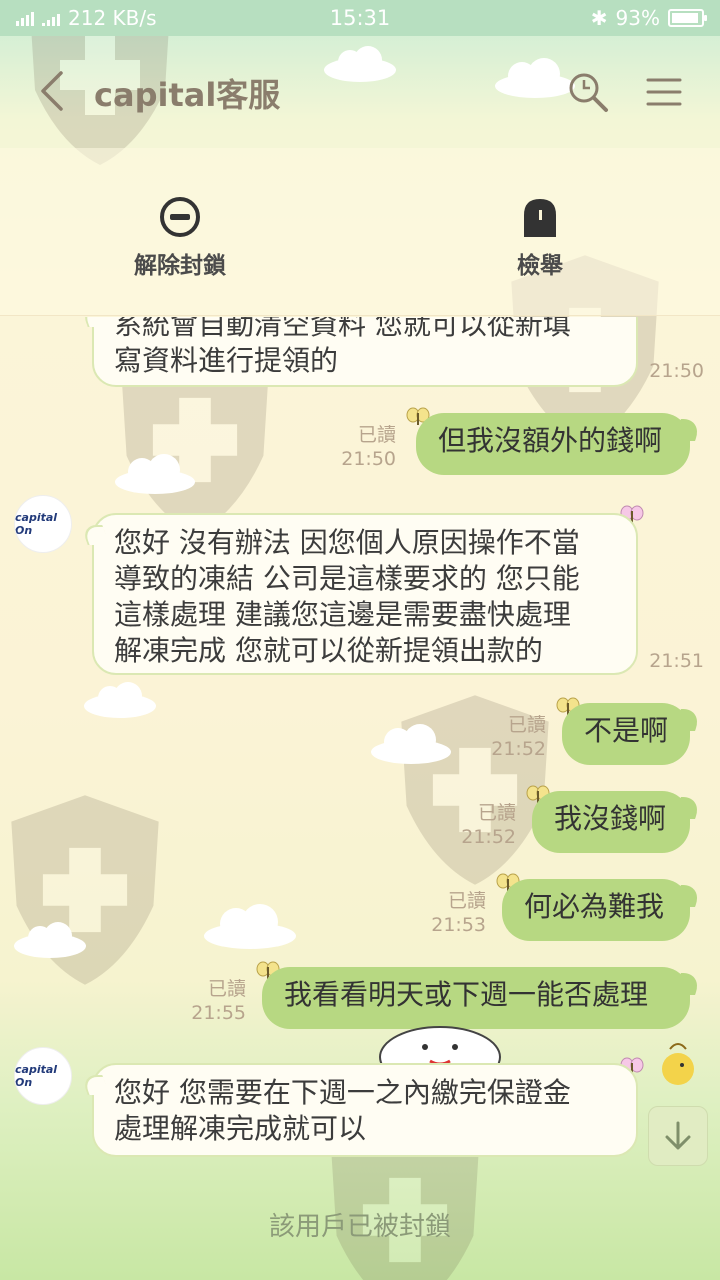  I want to click on chat-header: capital客服, so click(360, 92).